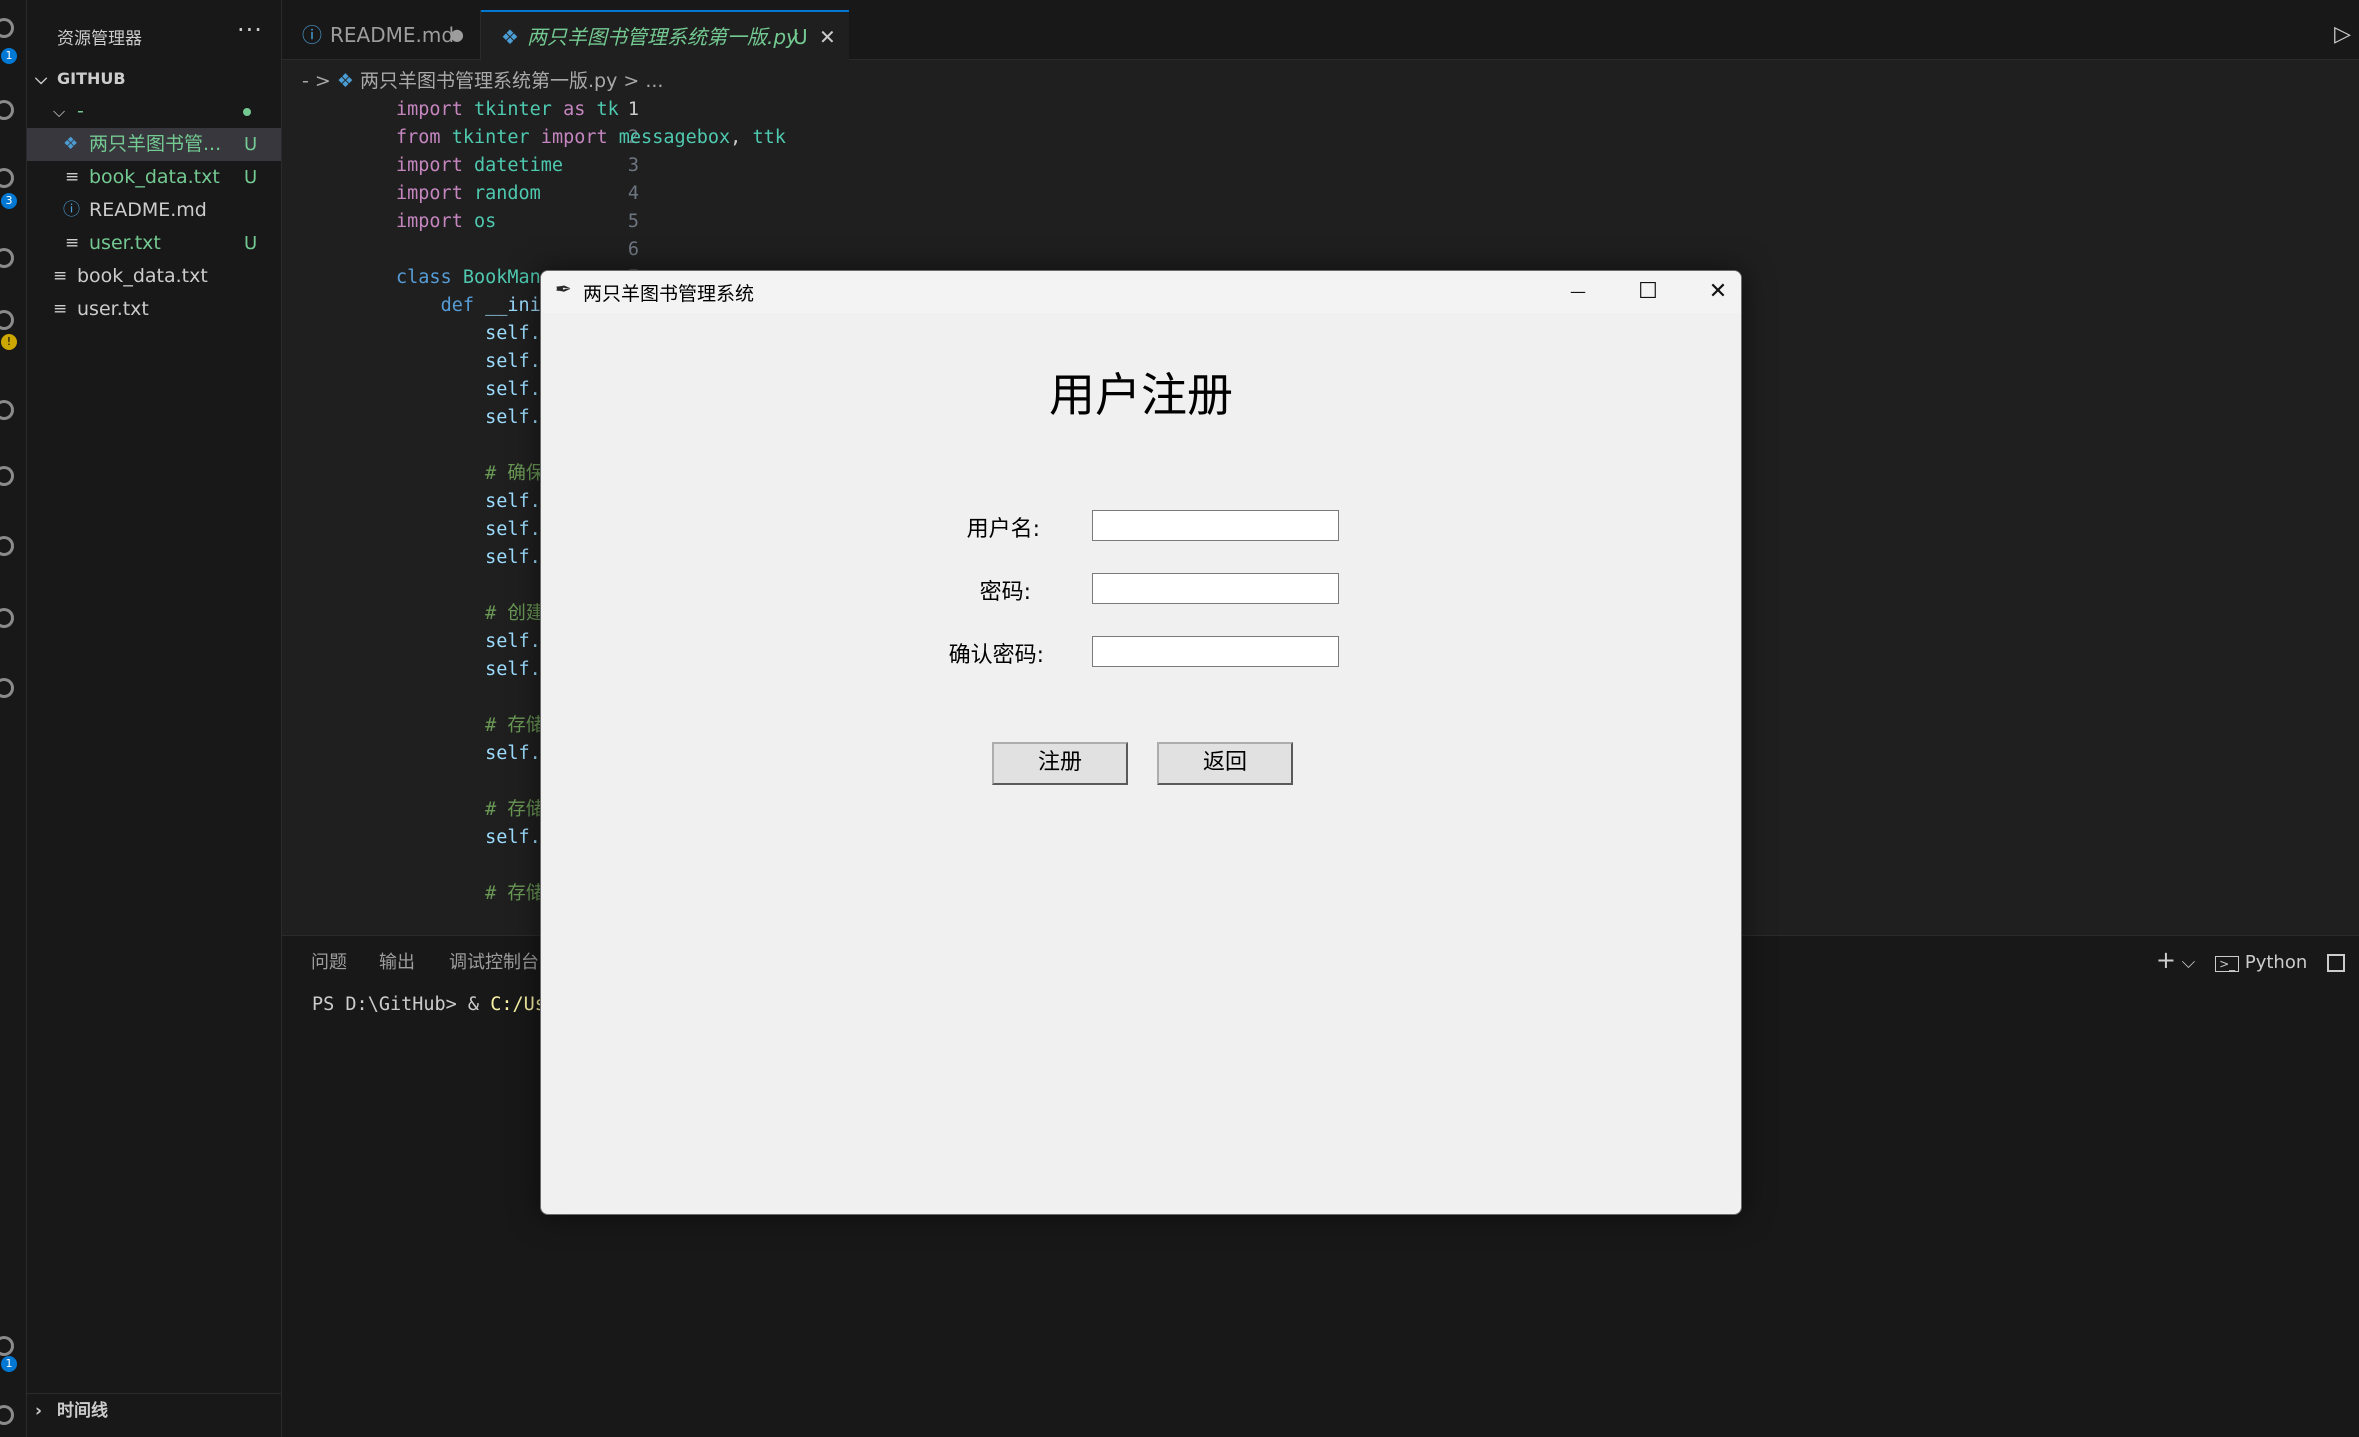  I want to click on terminal-output: PS D:\GitHub> & C:/Us, so click(429, 1004).